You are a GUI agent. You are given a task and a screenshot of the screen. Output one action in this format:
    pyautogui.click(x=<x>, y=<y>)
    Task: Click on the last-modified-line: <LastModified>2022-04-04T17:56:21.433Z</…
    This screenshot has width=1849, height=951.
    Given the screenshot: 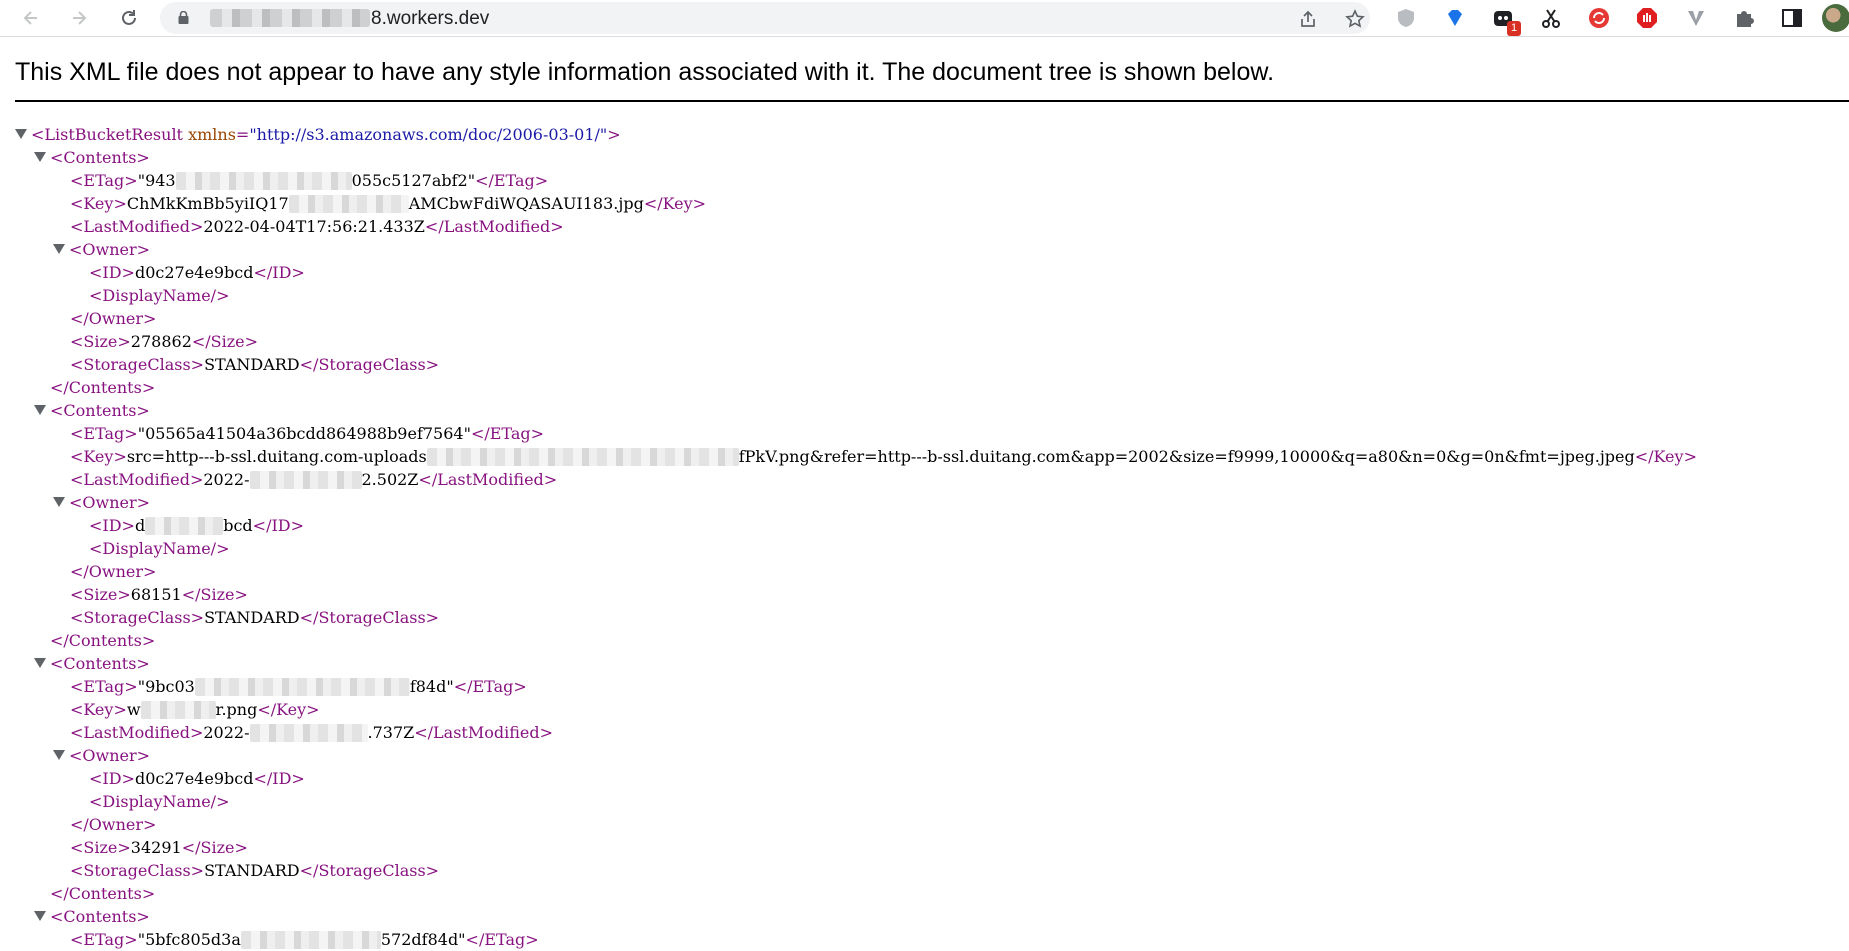 What is the action you would take?
    pyautogui.click(x=317, y=226)
    